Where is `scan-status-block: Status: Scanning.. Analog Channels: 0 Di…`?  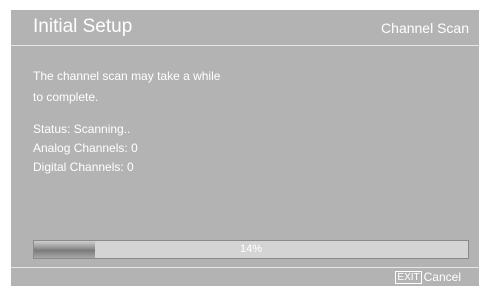 scan-status-block: Status: Scanning.. Analog Channels: 0 Di… is located at coordinates (85, 148).